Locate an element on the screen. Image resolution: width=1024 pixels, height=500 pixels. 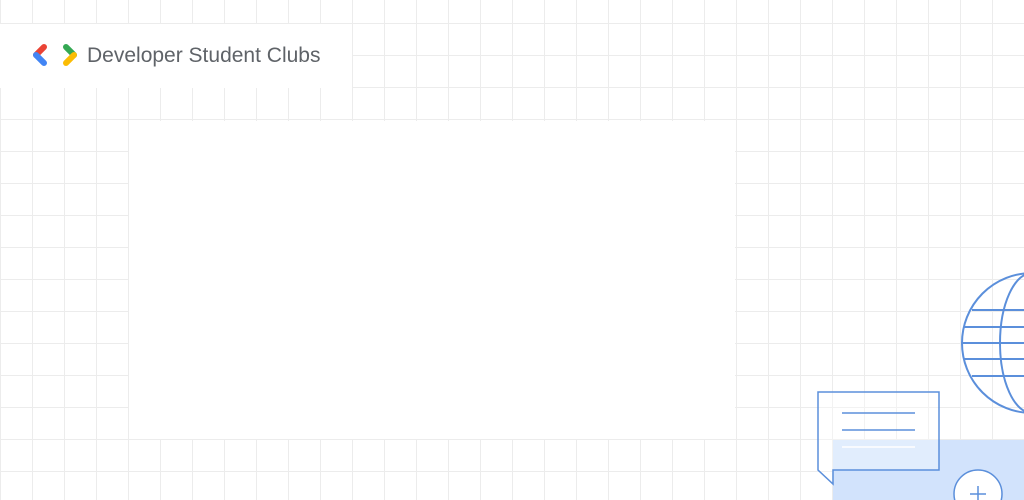
chat-bubble-icon is located at coordinates (878, 438).